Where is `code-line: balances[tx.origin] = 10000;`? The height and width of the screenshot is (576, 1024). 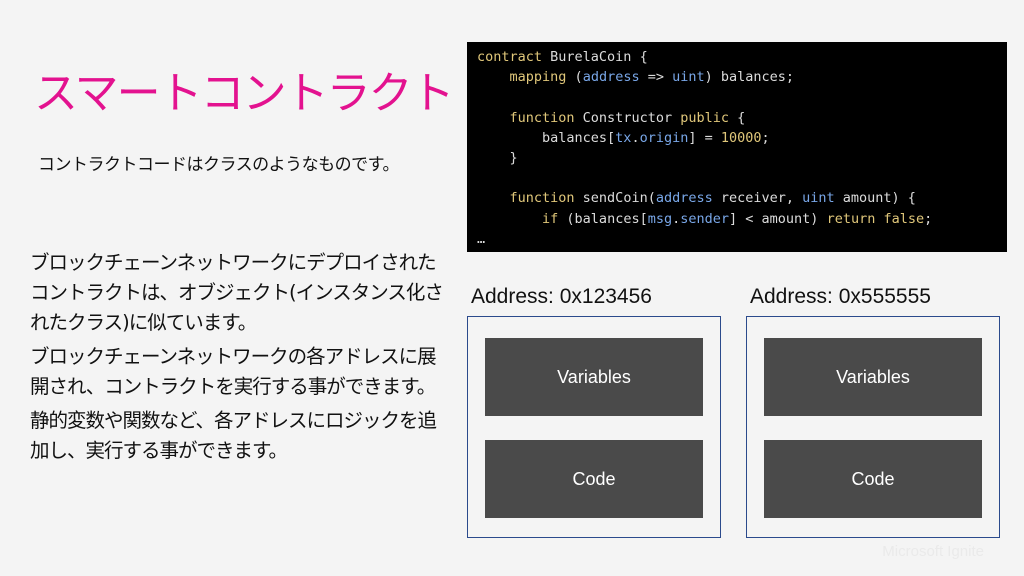
code-line: balances[tx.origin] = 10000; is located at coordinates (623, 137).